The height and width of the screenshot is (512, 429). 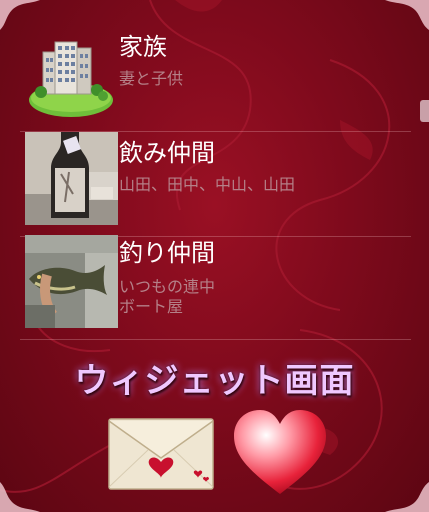 I want to click on item-subtitle: いつもの連中 ボート屋, so click(x=167, y=296).